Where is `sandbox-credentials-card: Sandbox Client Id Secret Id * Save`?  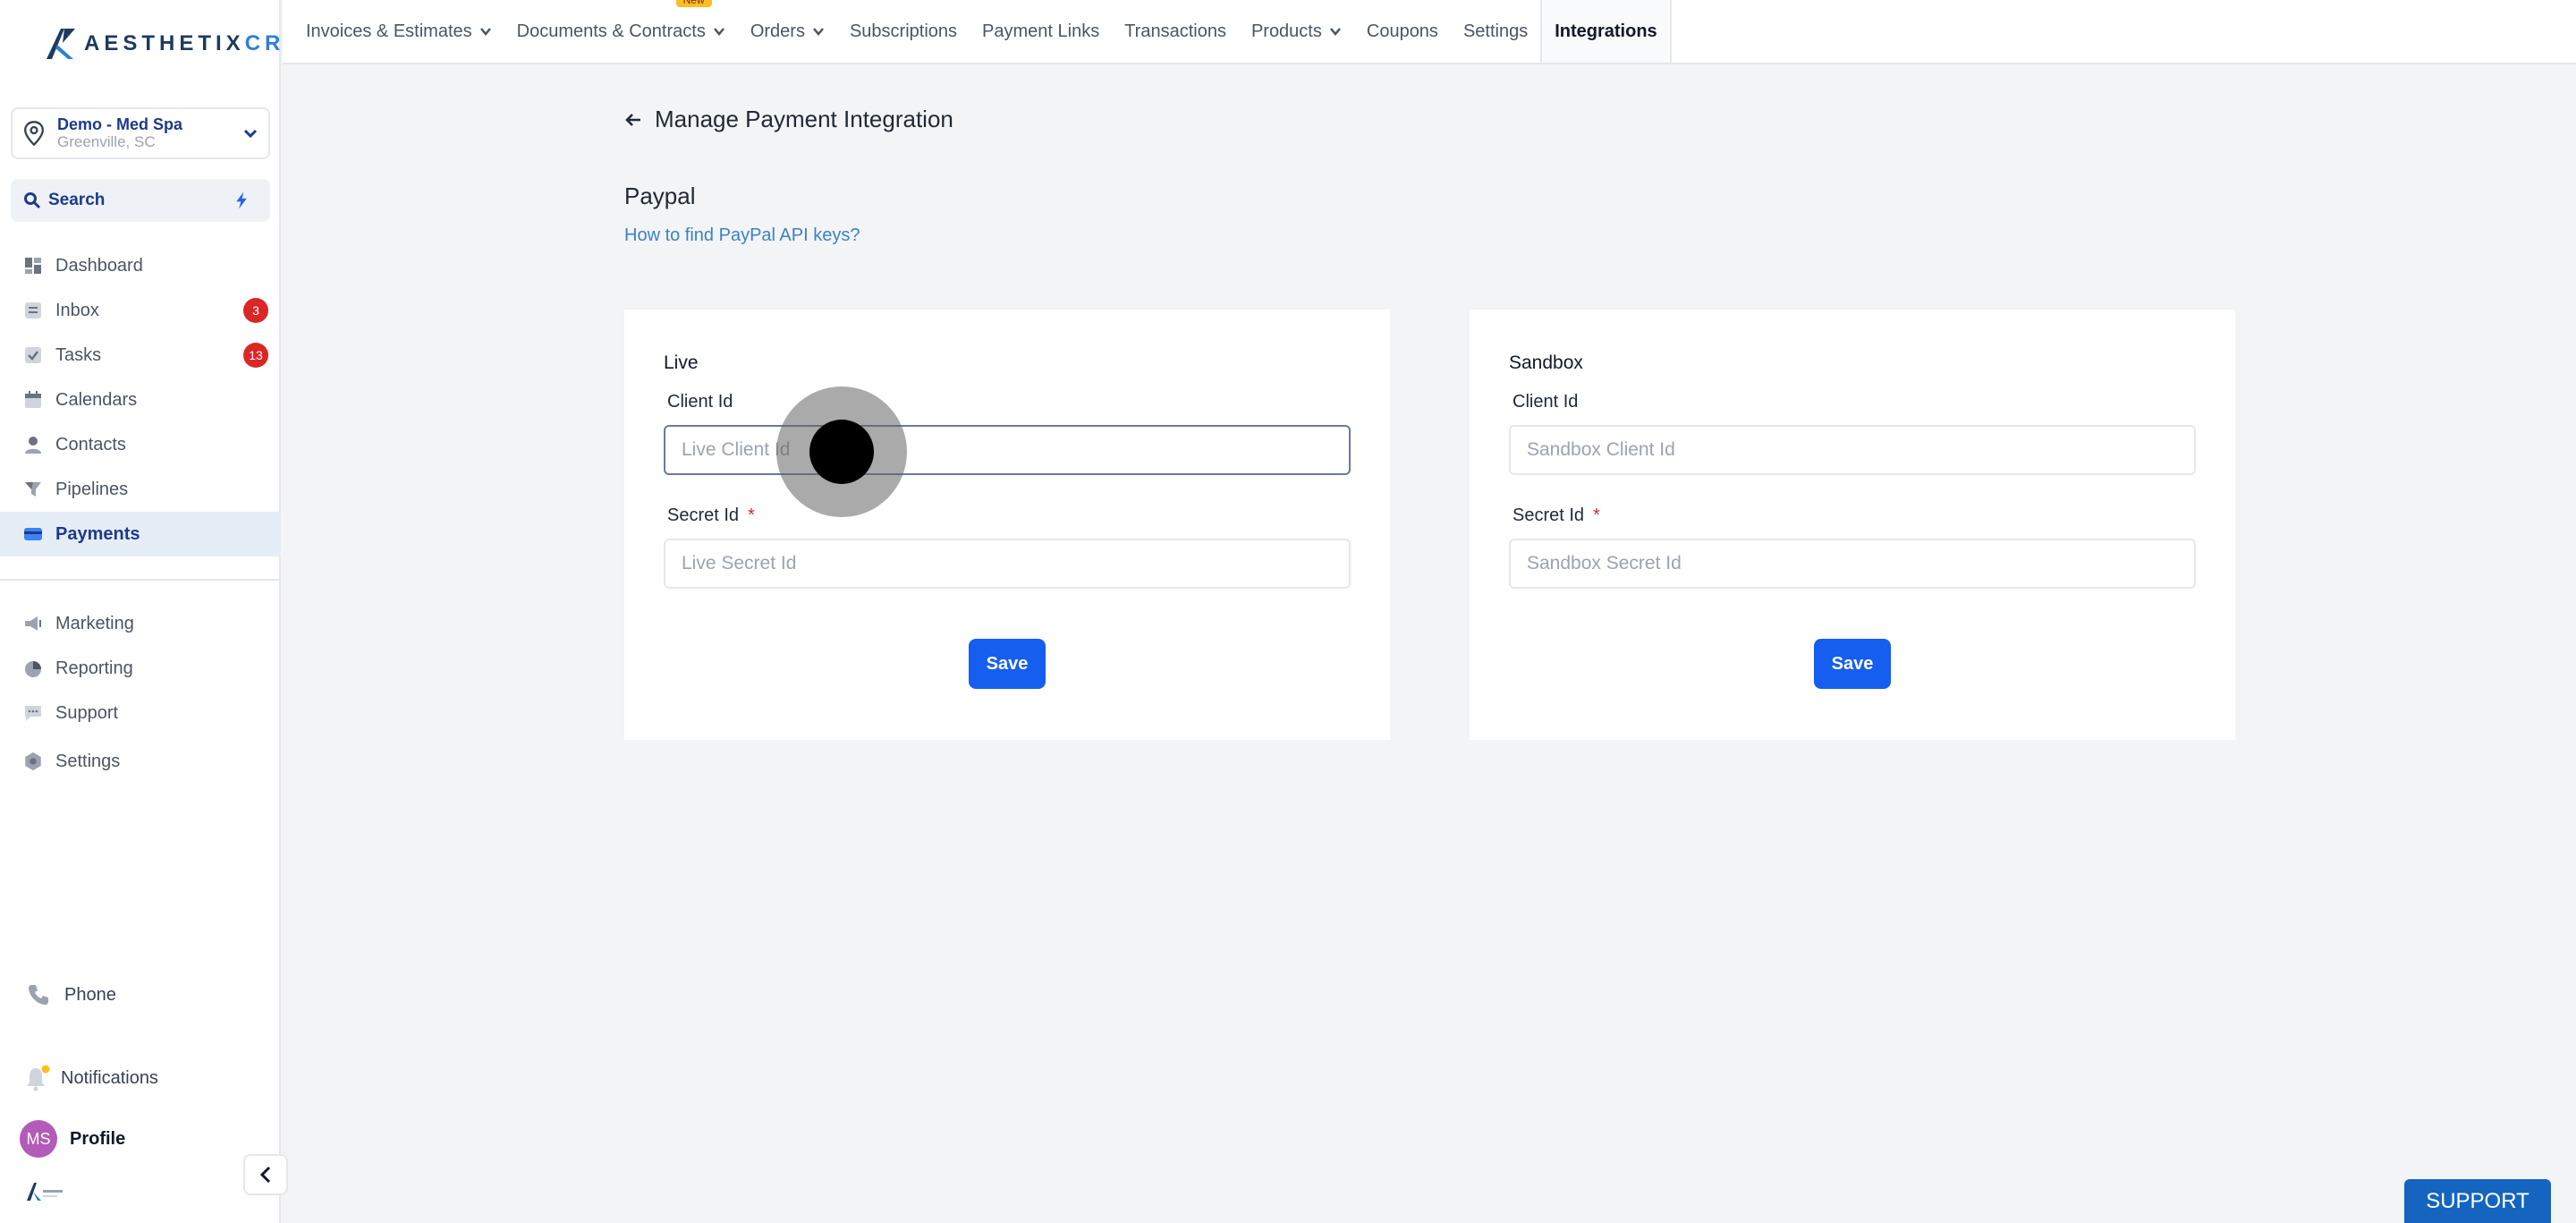 sandbox-credentials-card: Sandbox Client Id Secret Id * Save is located at coordinates (1852, 525).